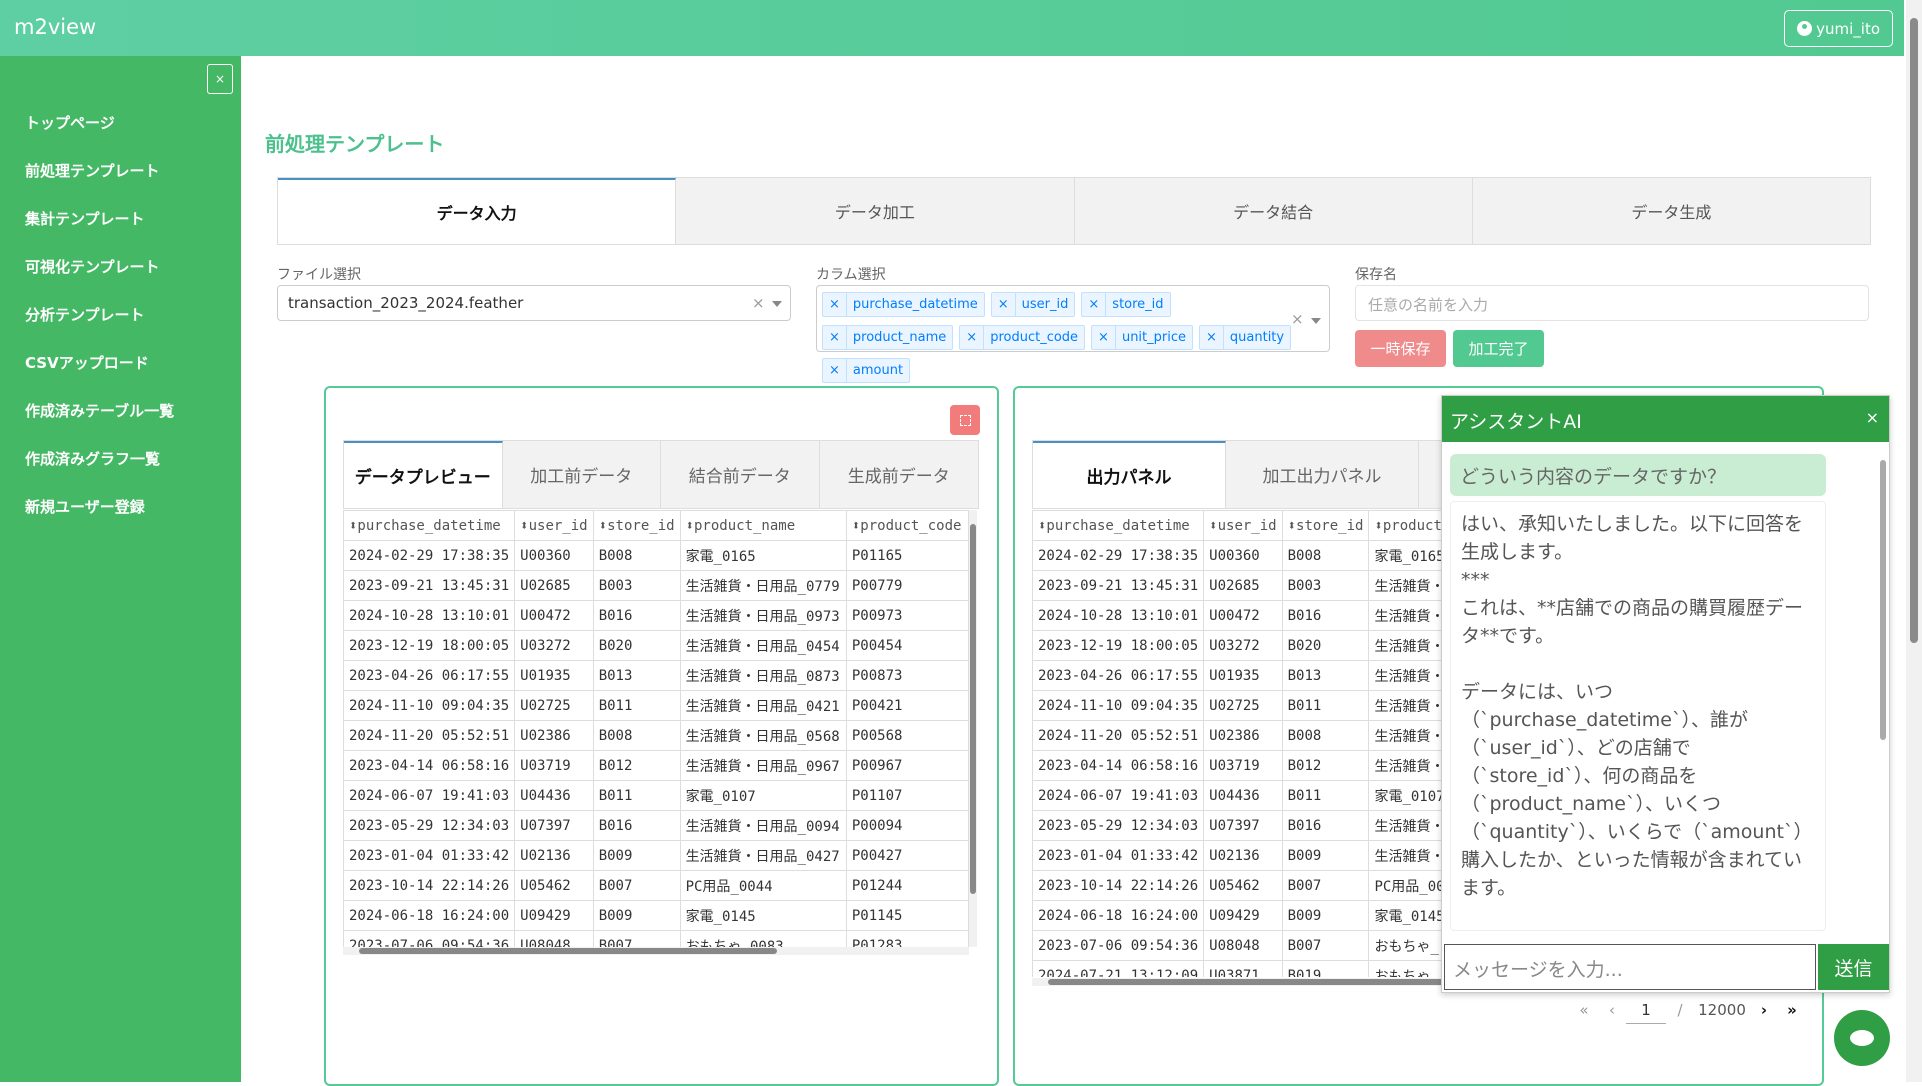  What do you see at coordinates (534, 303) in the screenshot?
I see `file-select: transaction_2023_2024.feather ×` at bounding box center [534, 303].